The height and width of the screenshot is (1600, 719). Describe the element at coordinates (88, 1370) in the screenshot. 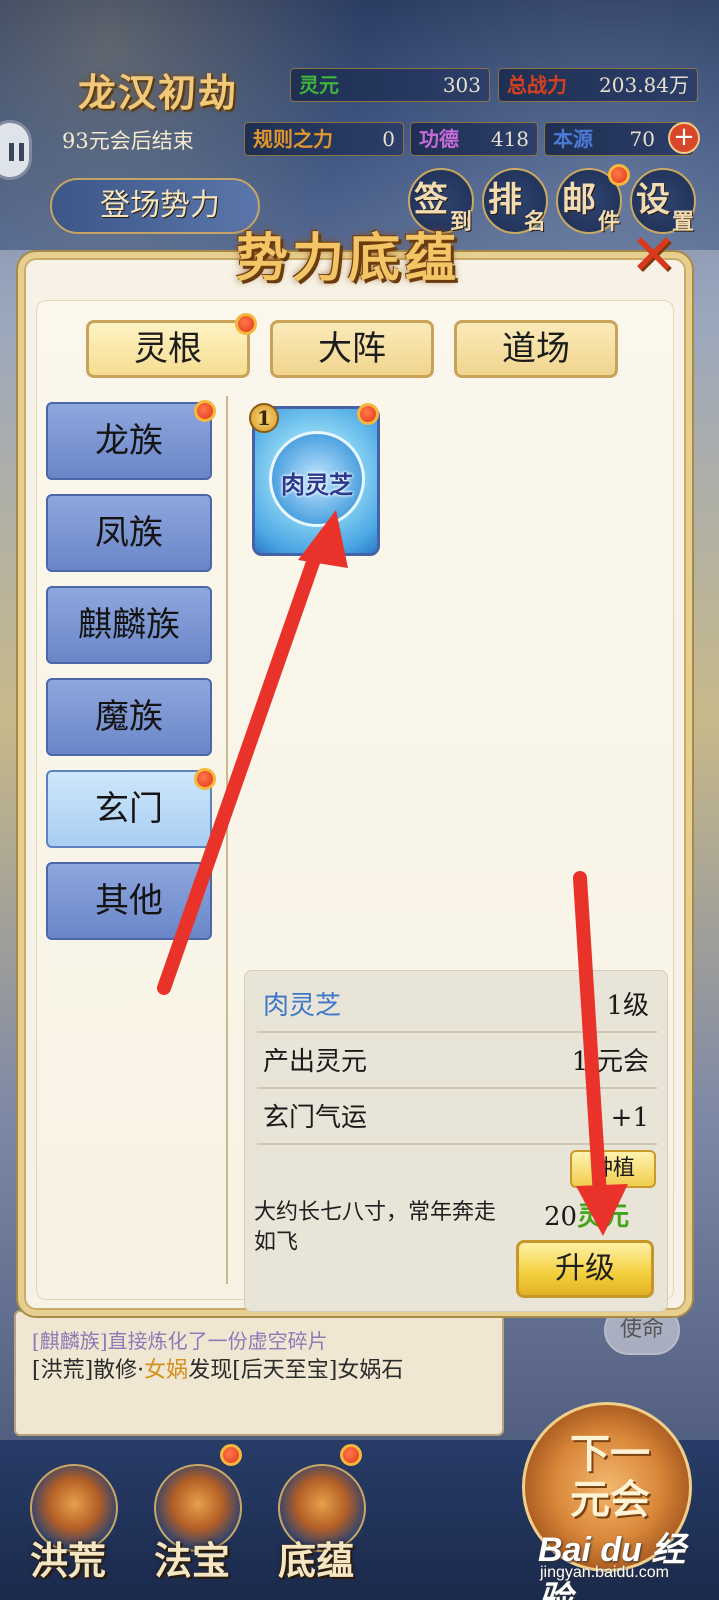

I see `log-text: [洪荒]散修·` at that location.